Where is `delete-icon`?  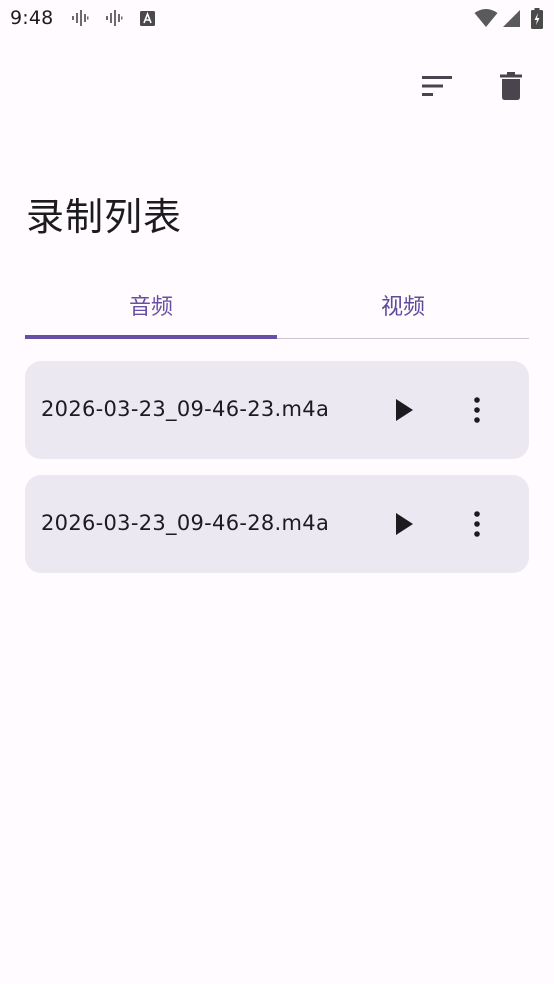 delete-icon is located at coordinates (511, 86).